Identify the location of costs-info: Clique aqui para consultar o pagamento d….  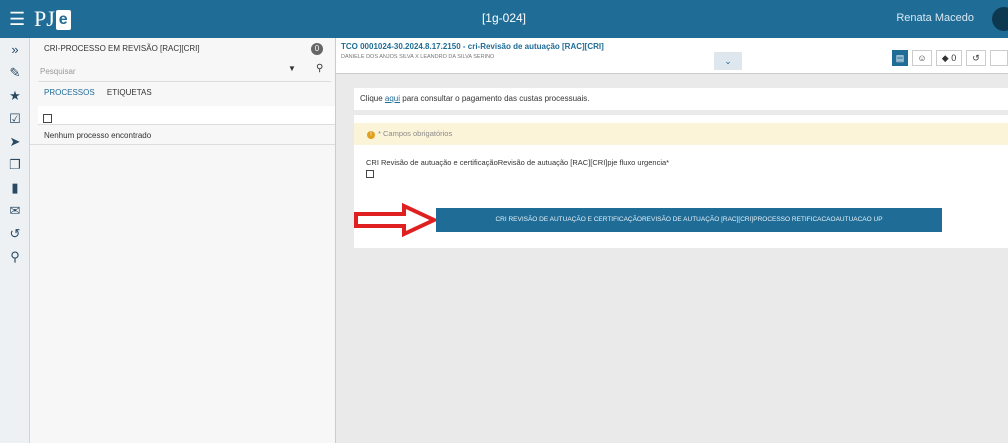
(681, 99).